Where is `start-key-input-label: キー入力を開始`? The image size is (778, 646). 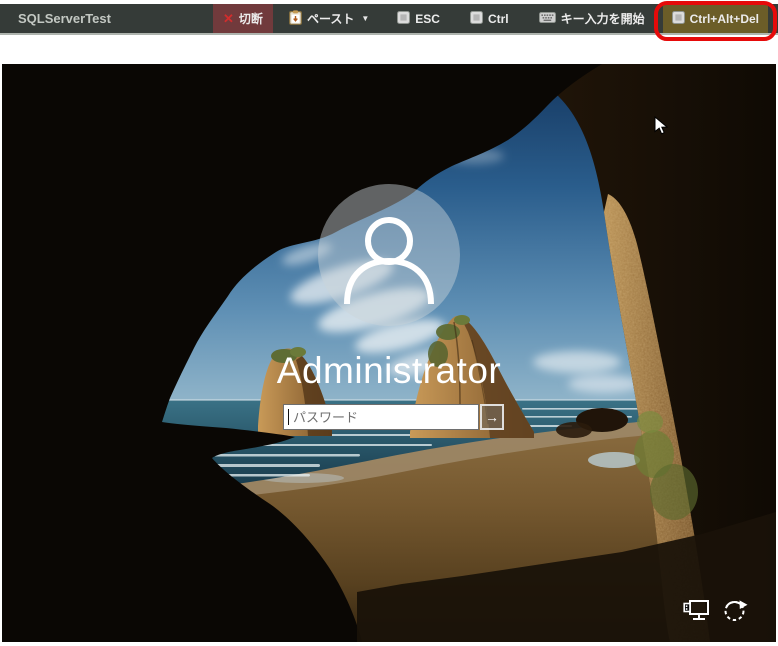
start-key-input-label: キー入力を開始 is located at coordinates (602, 19).